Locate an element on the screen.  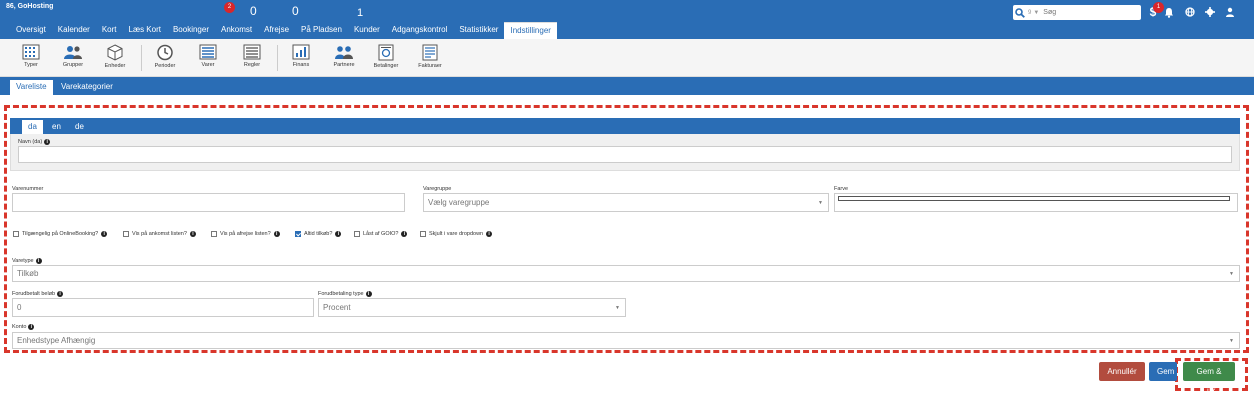
prepaid-label: Forudbetalt beløb i is located at coordinates (38, 294).